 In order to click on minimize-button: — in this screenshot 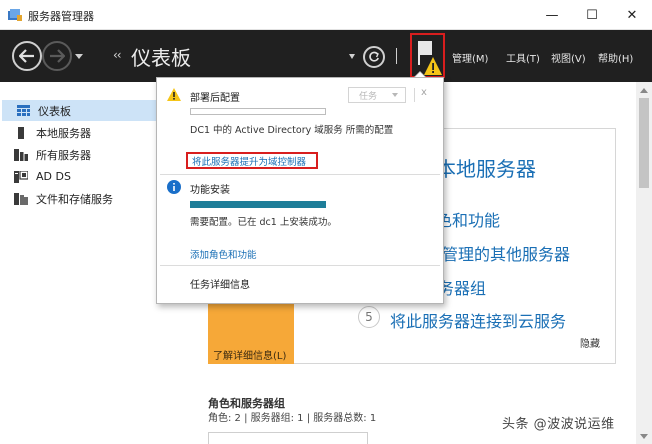, I will do `click(552, 15)`.